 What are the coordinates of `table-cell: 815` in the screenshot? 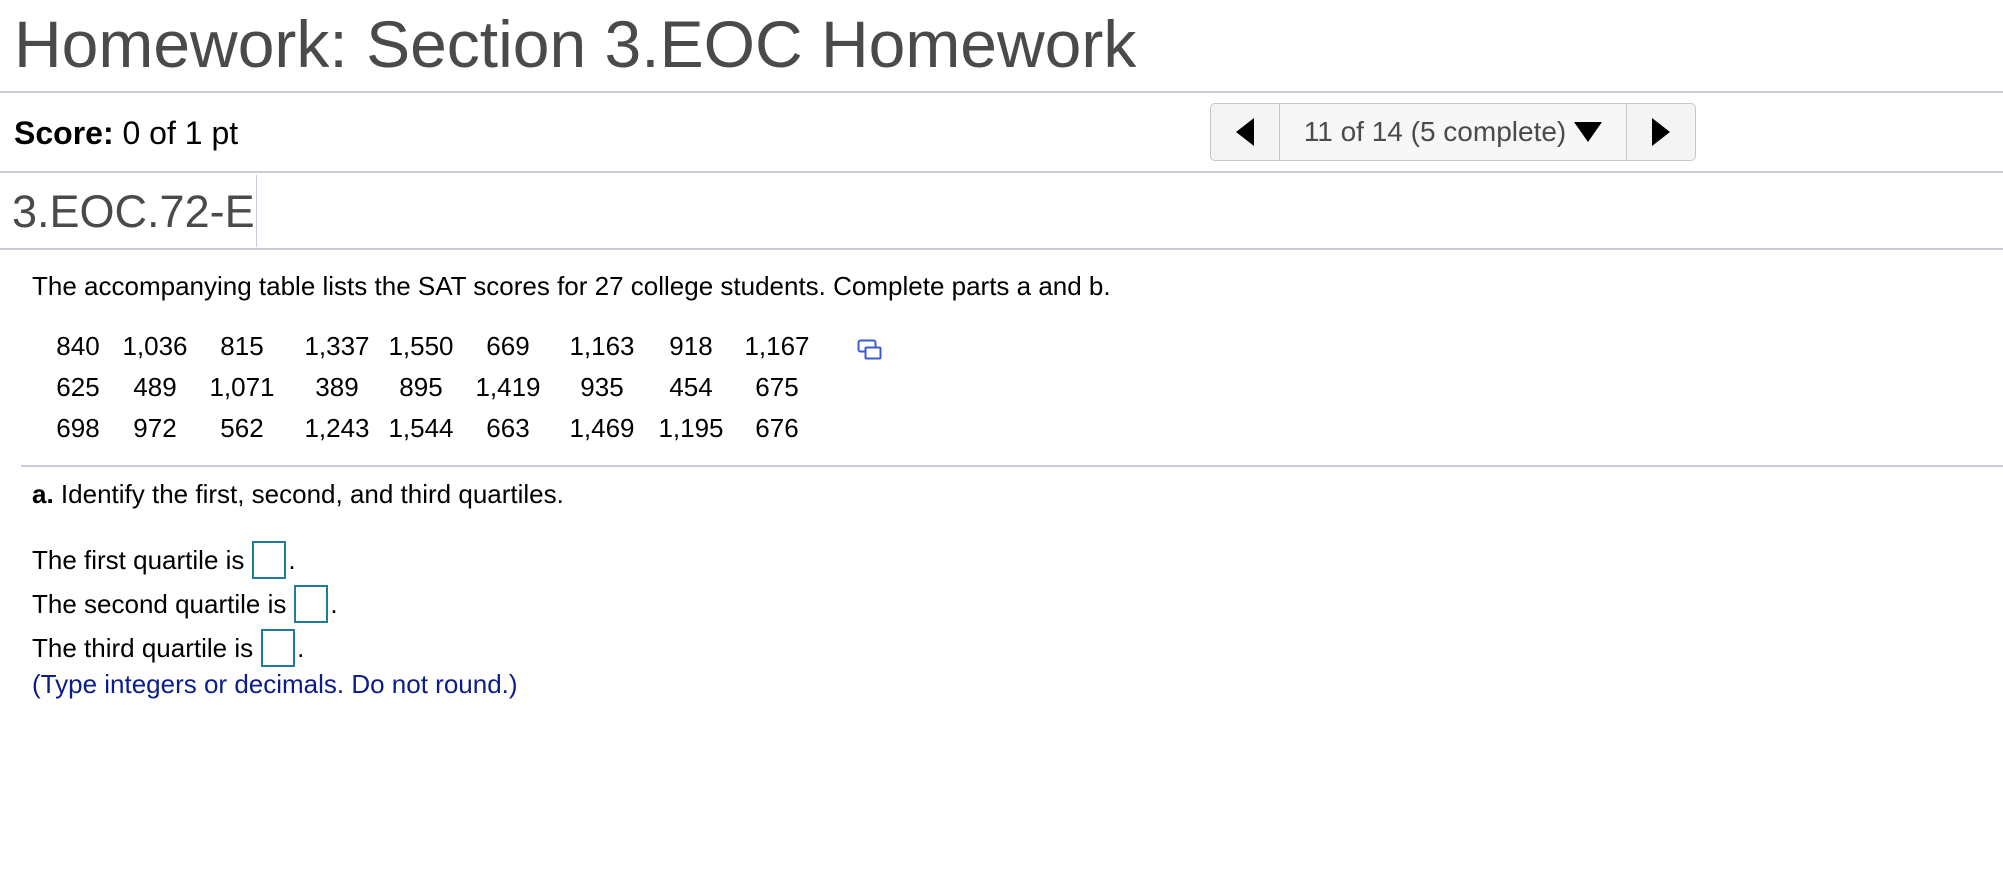 It's located at (242, 346).